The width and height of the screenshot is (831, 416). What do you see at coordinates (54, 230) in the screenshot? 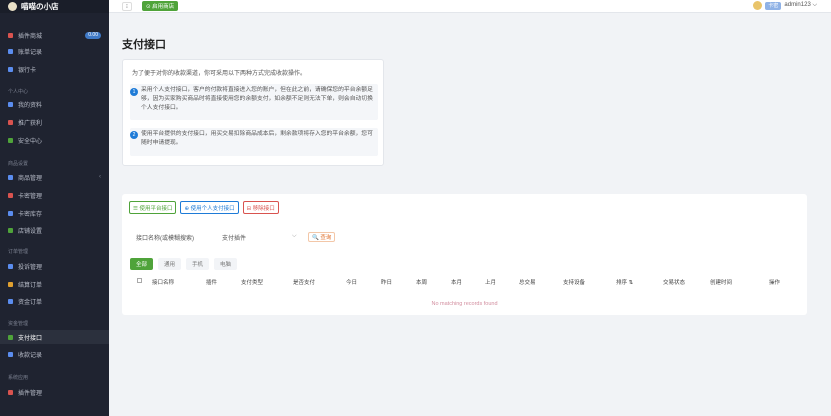
I see `sidebar-item-shop-settings: 店铺设置` at bounding box center [54, 230].